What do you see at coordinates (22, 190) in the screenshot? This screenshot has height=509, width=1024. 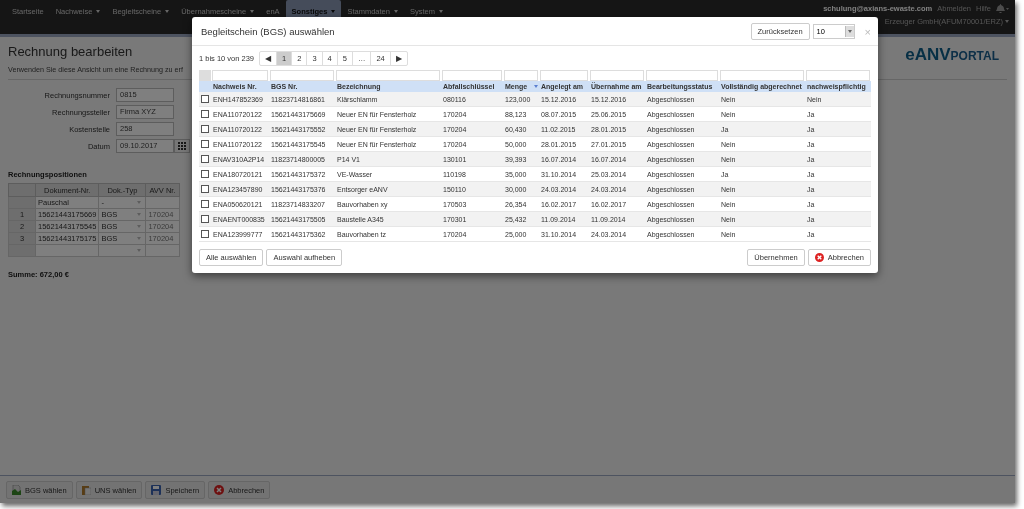 I see `column-header` at bounding box center [22, 190].